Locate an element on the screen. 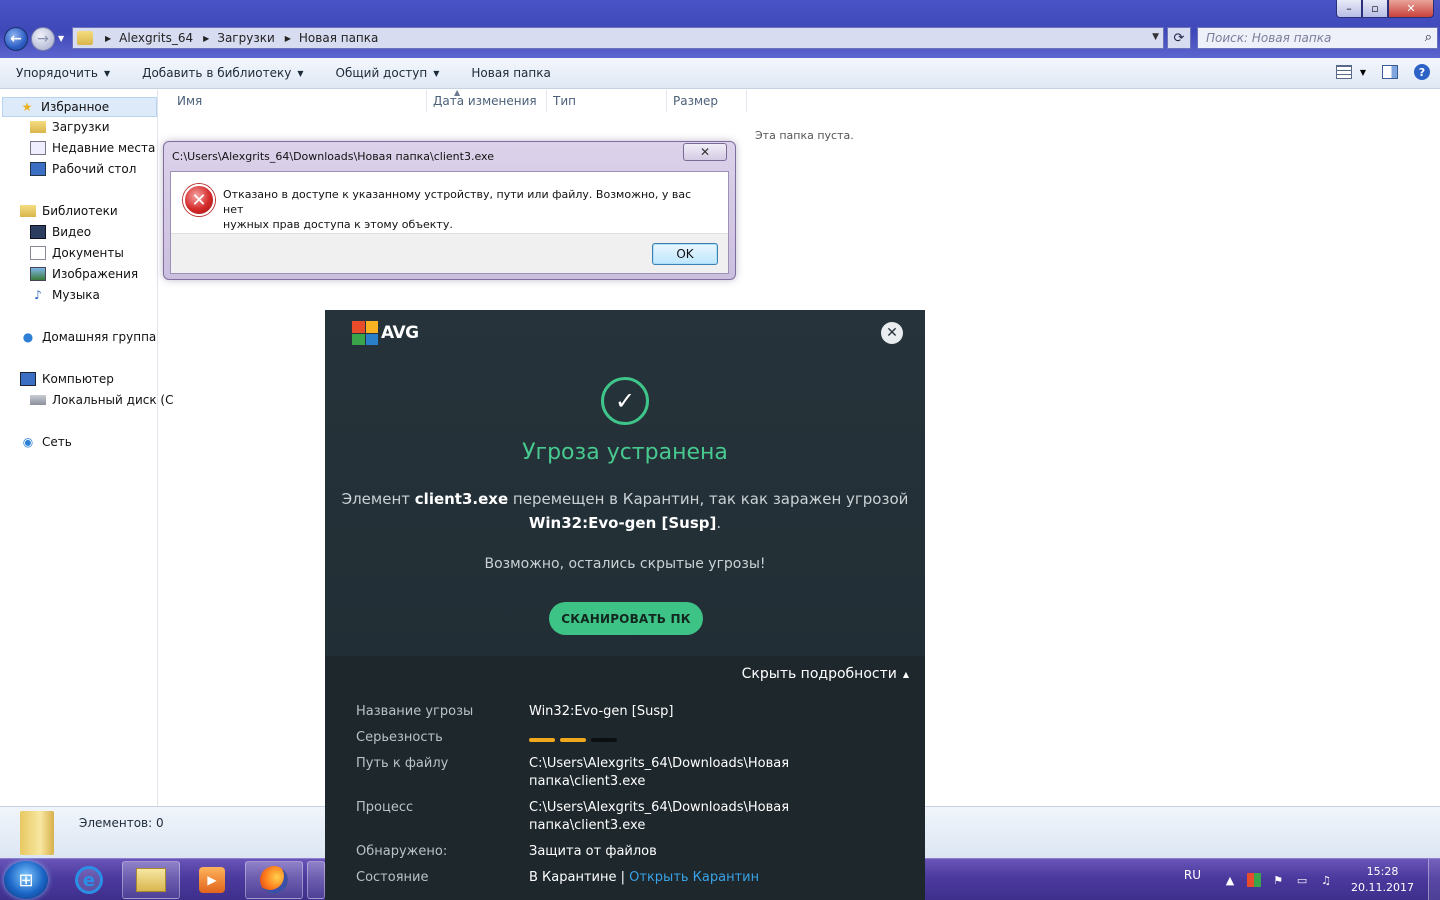 Image resolution: width=1440 pixels, height=900 pixels. nav-libraries: Библиотеки is located at coordinates (69, 211).